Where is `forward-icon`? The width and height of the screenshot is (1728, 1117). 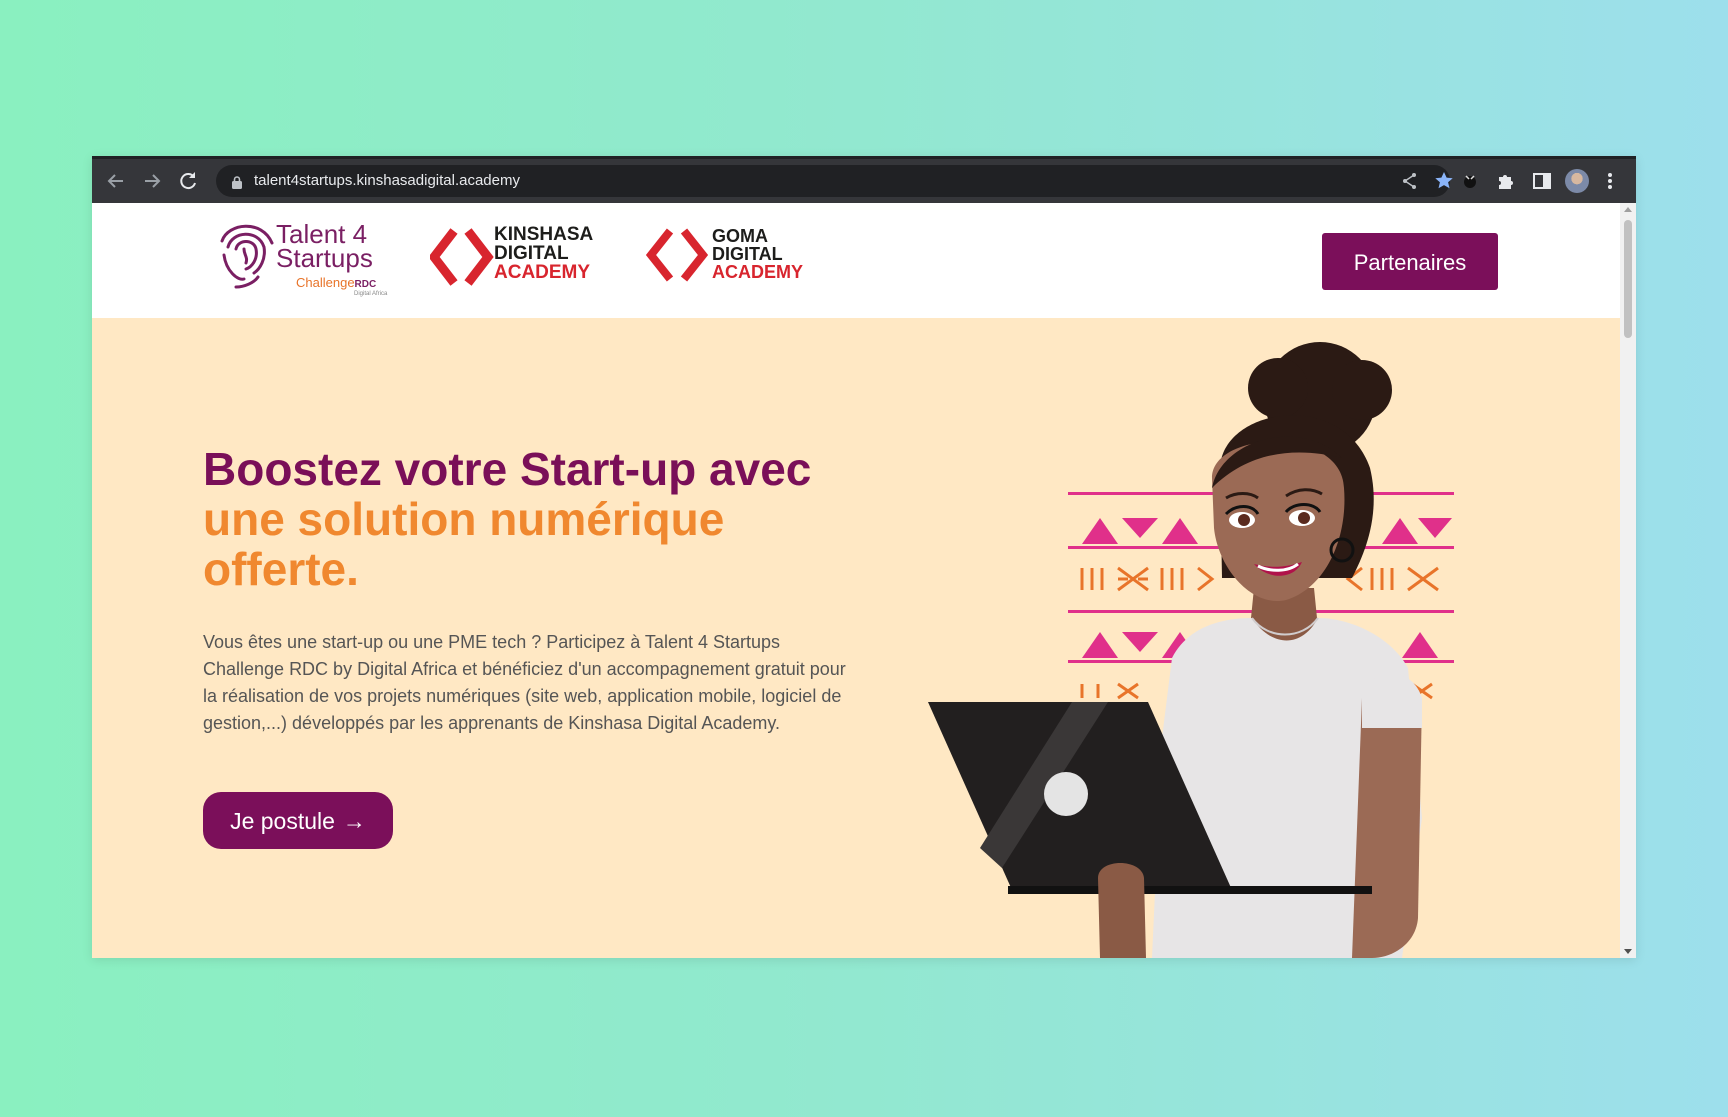 forward-icon is located at coordinates (152, 181).